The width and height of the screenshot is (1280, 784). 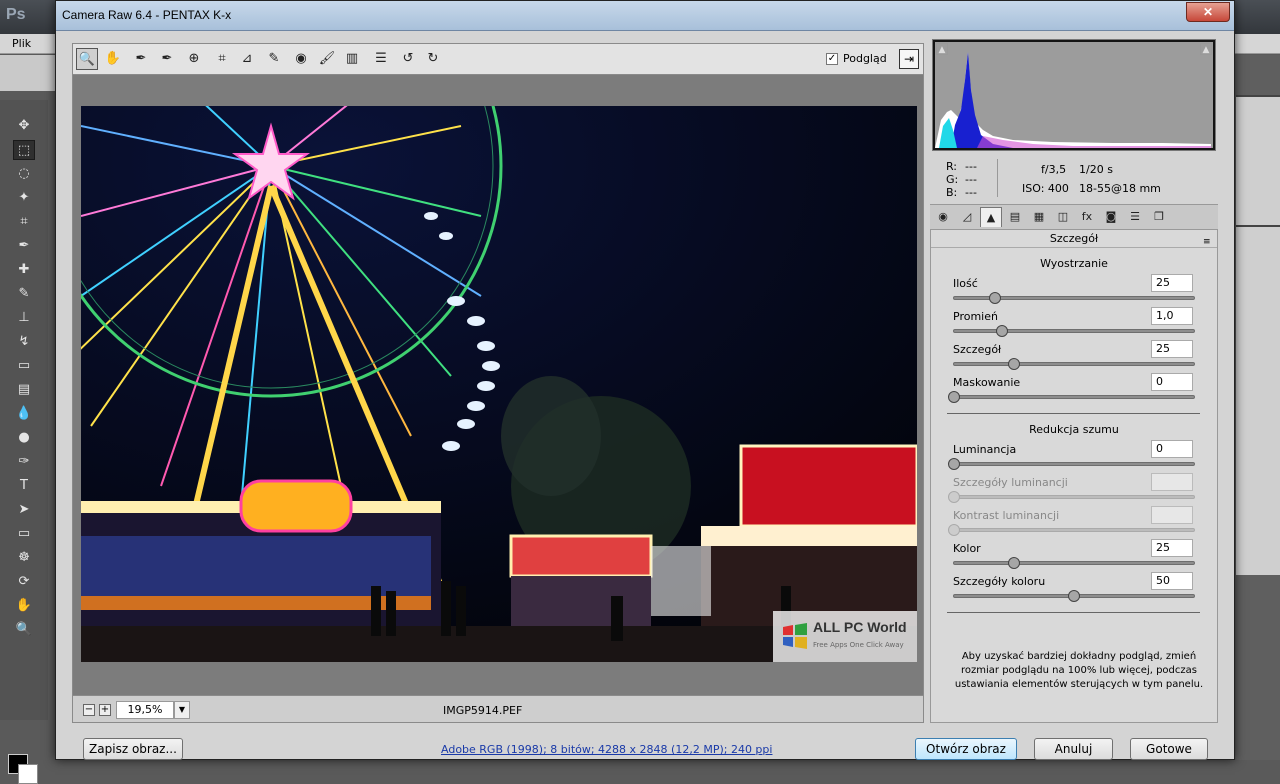 I want to click on tab-hsl-icon: ▤, so click(x=1015, y=217).